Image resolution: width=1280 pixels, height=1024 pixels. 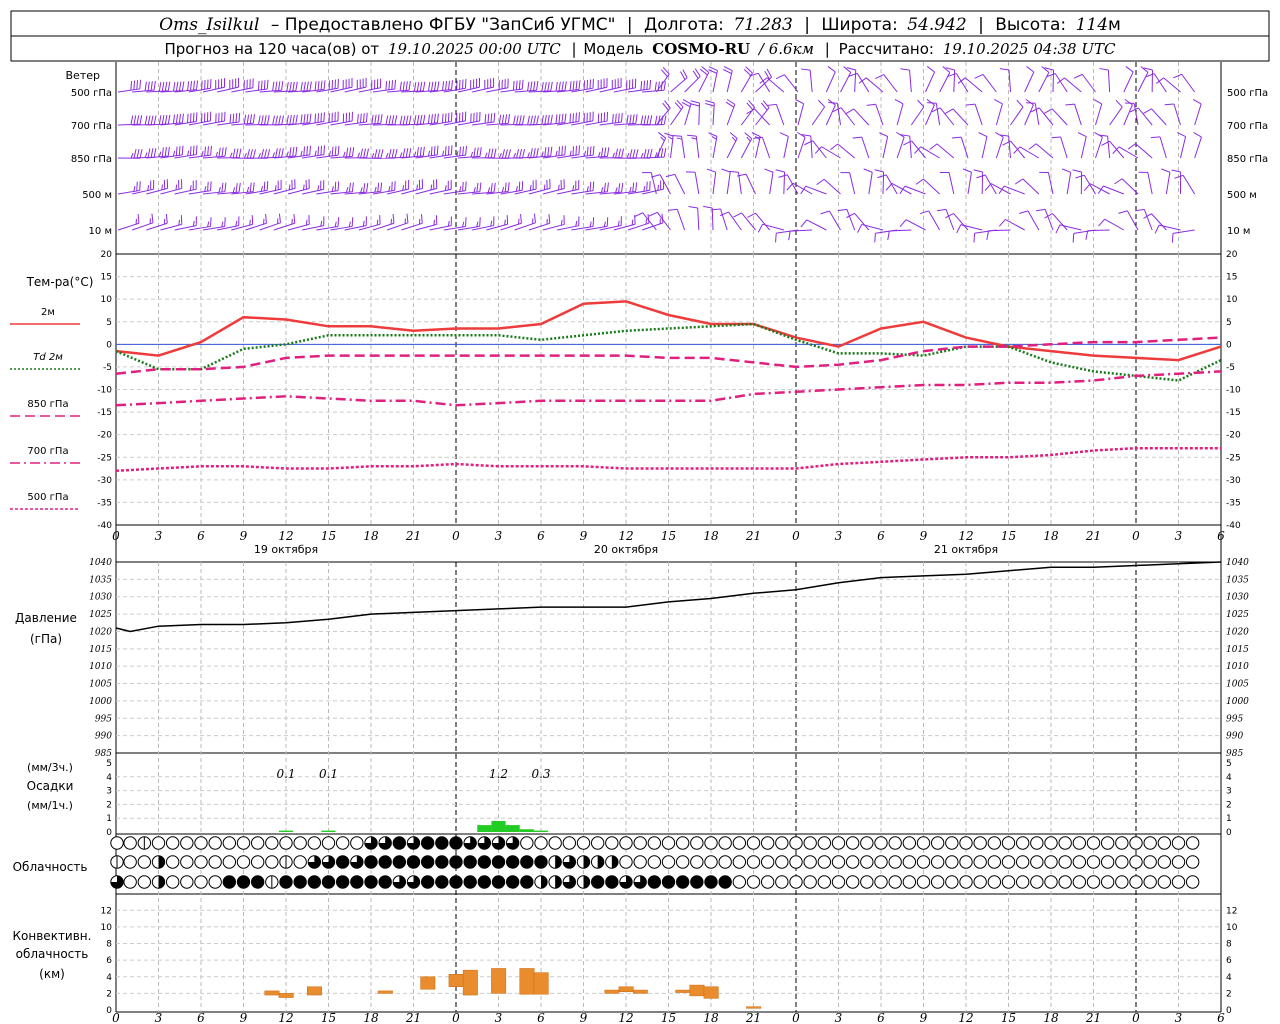 I want to click on conv-ytick-left: 12, so click(x=106, y=911).